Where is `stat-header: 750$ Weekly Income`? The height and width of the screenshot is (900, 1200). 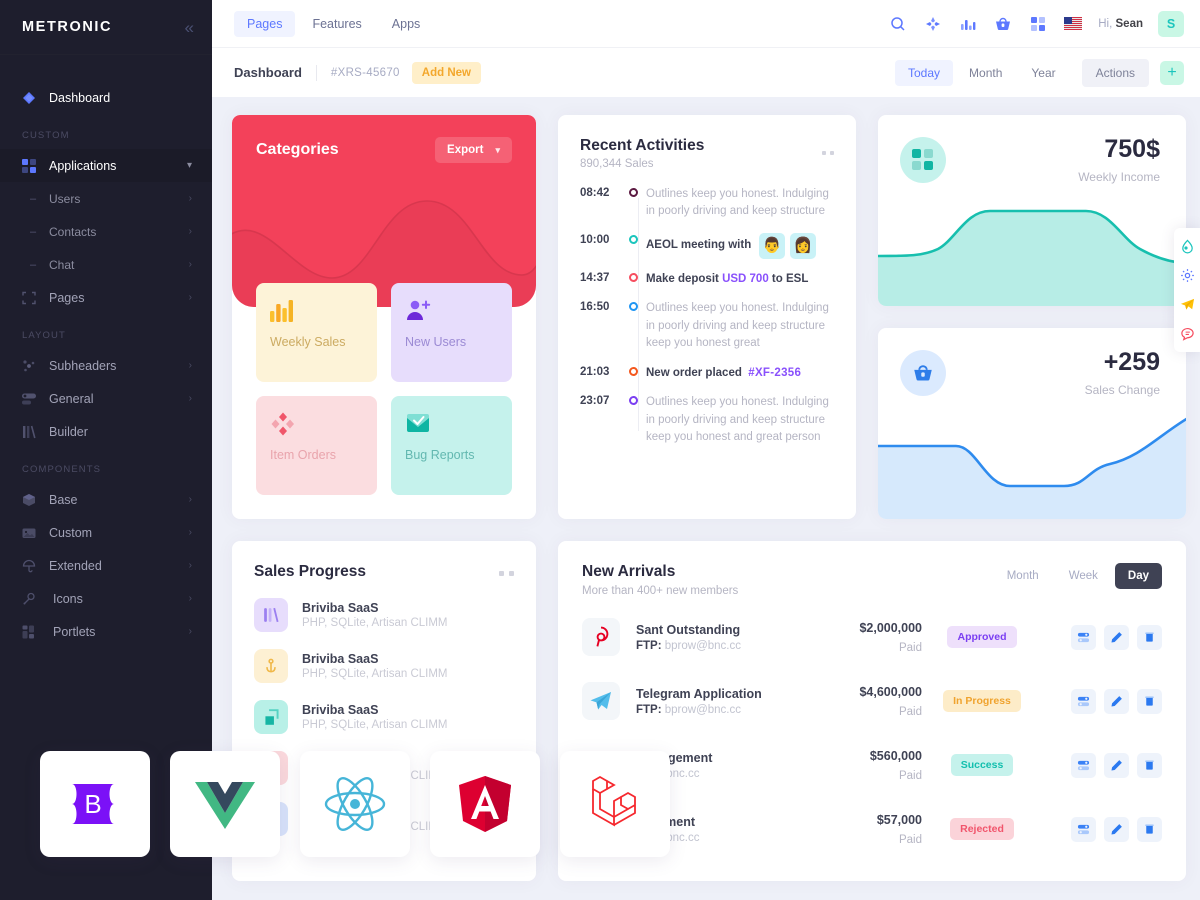 stat-header: 750$ Weekly Income is located at coordinates (1032, 149).